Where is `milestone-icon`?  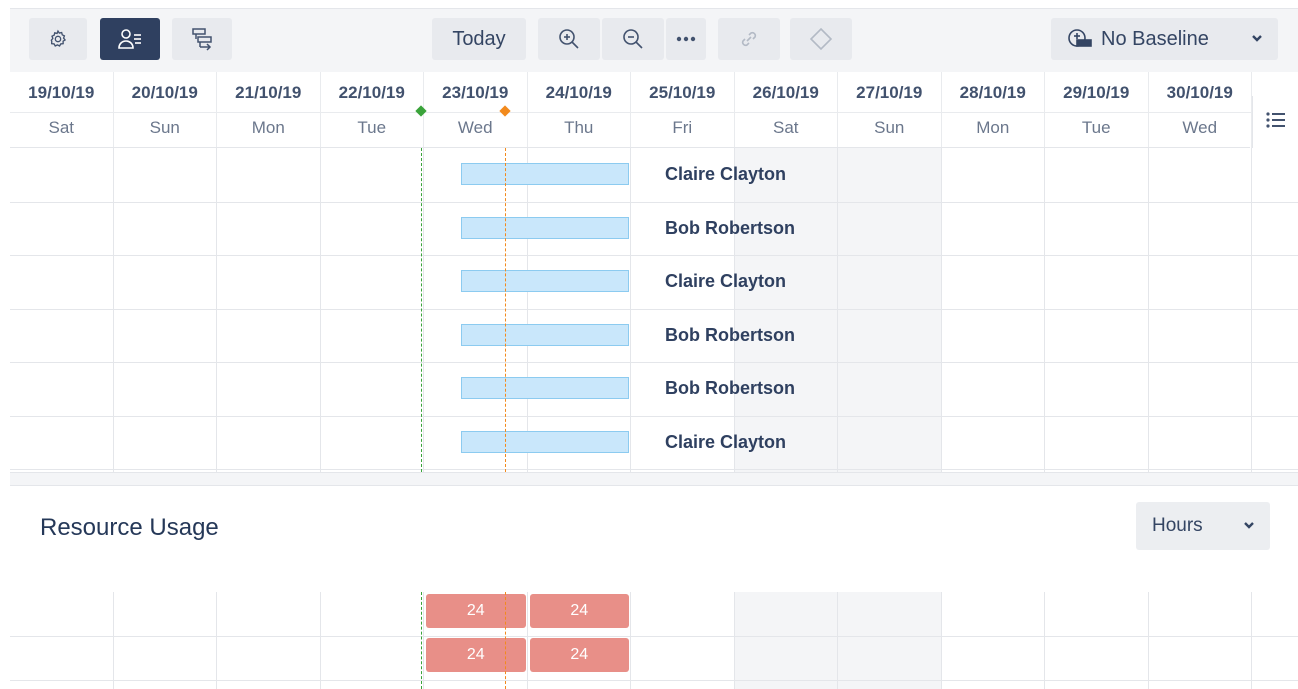 milestone-icon is located at coordinates (821, 39).